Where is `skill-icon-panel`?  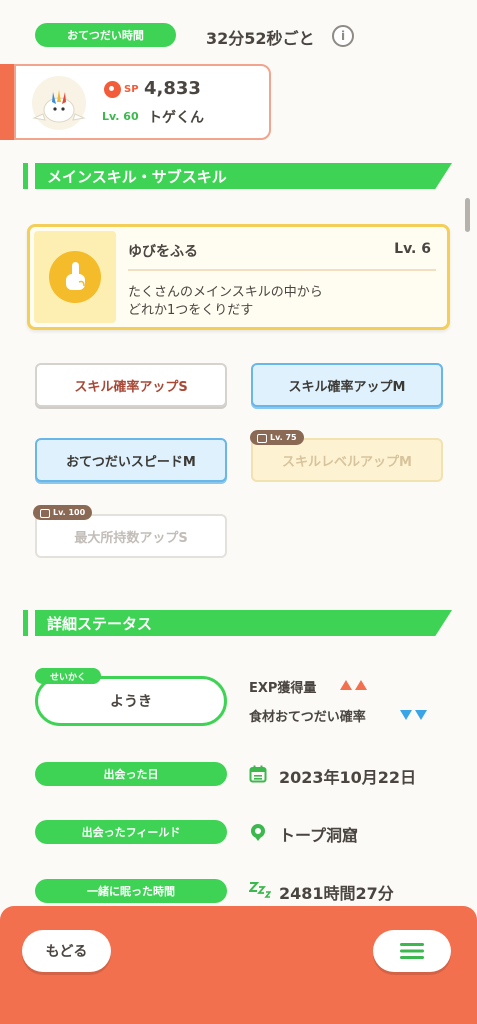
skill-icon-panel is located at coordinates (75, 277).